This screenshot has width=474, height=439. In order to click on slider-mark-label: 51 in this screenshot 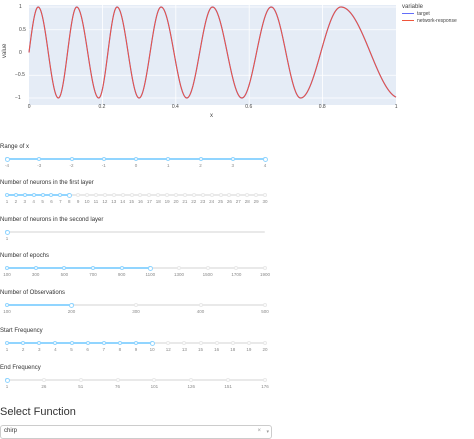, I will do `click(80, 386)`.